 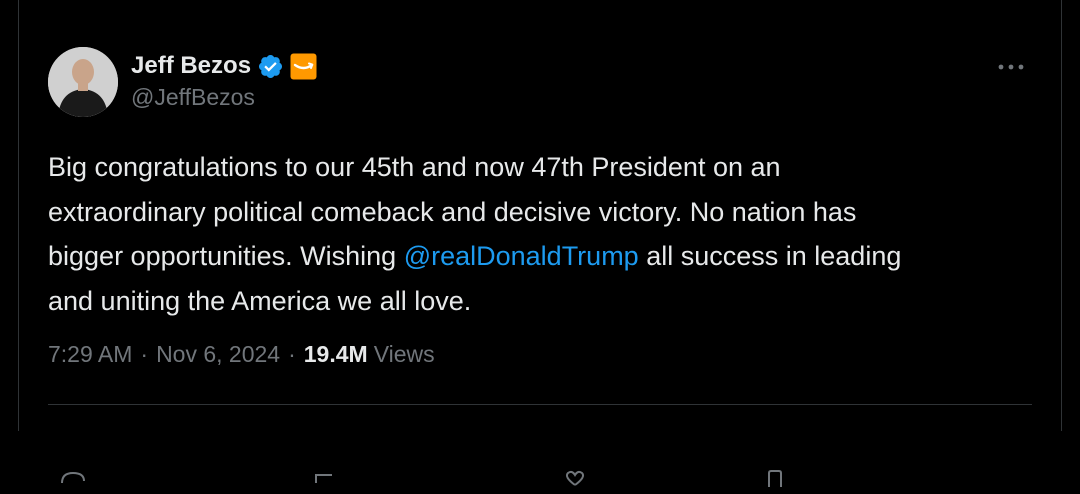 I want to click on retweet-icon, so click(x=325, y=479).